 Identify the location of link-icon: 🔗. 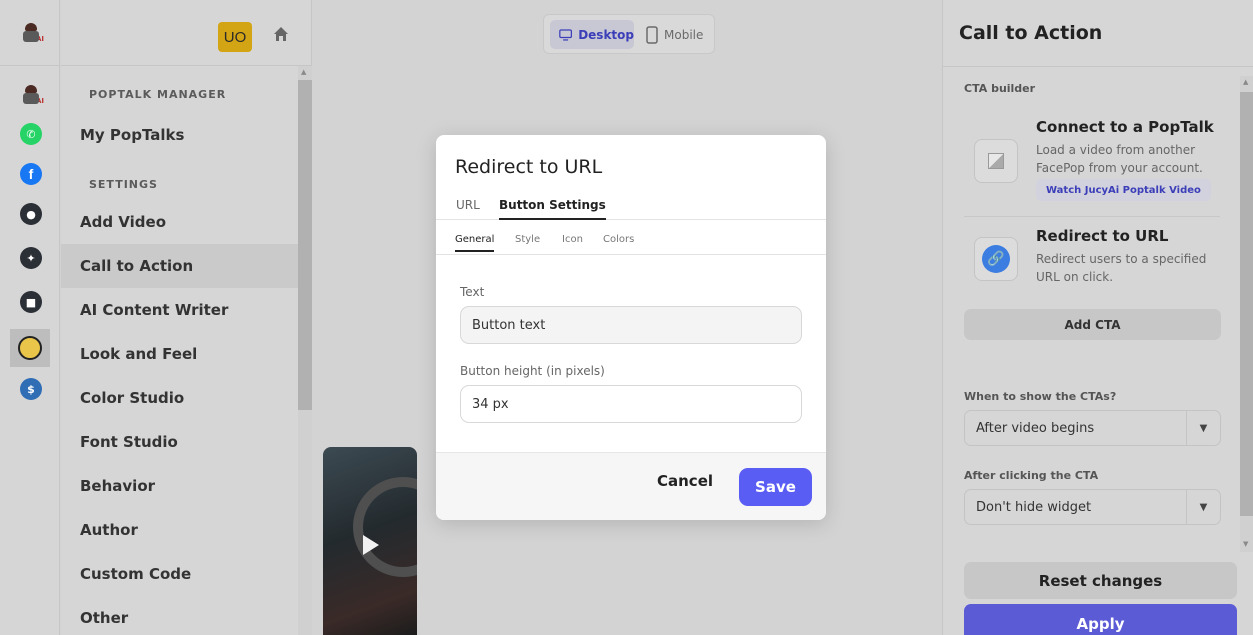
(996, 259).